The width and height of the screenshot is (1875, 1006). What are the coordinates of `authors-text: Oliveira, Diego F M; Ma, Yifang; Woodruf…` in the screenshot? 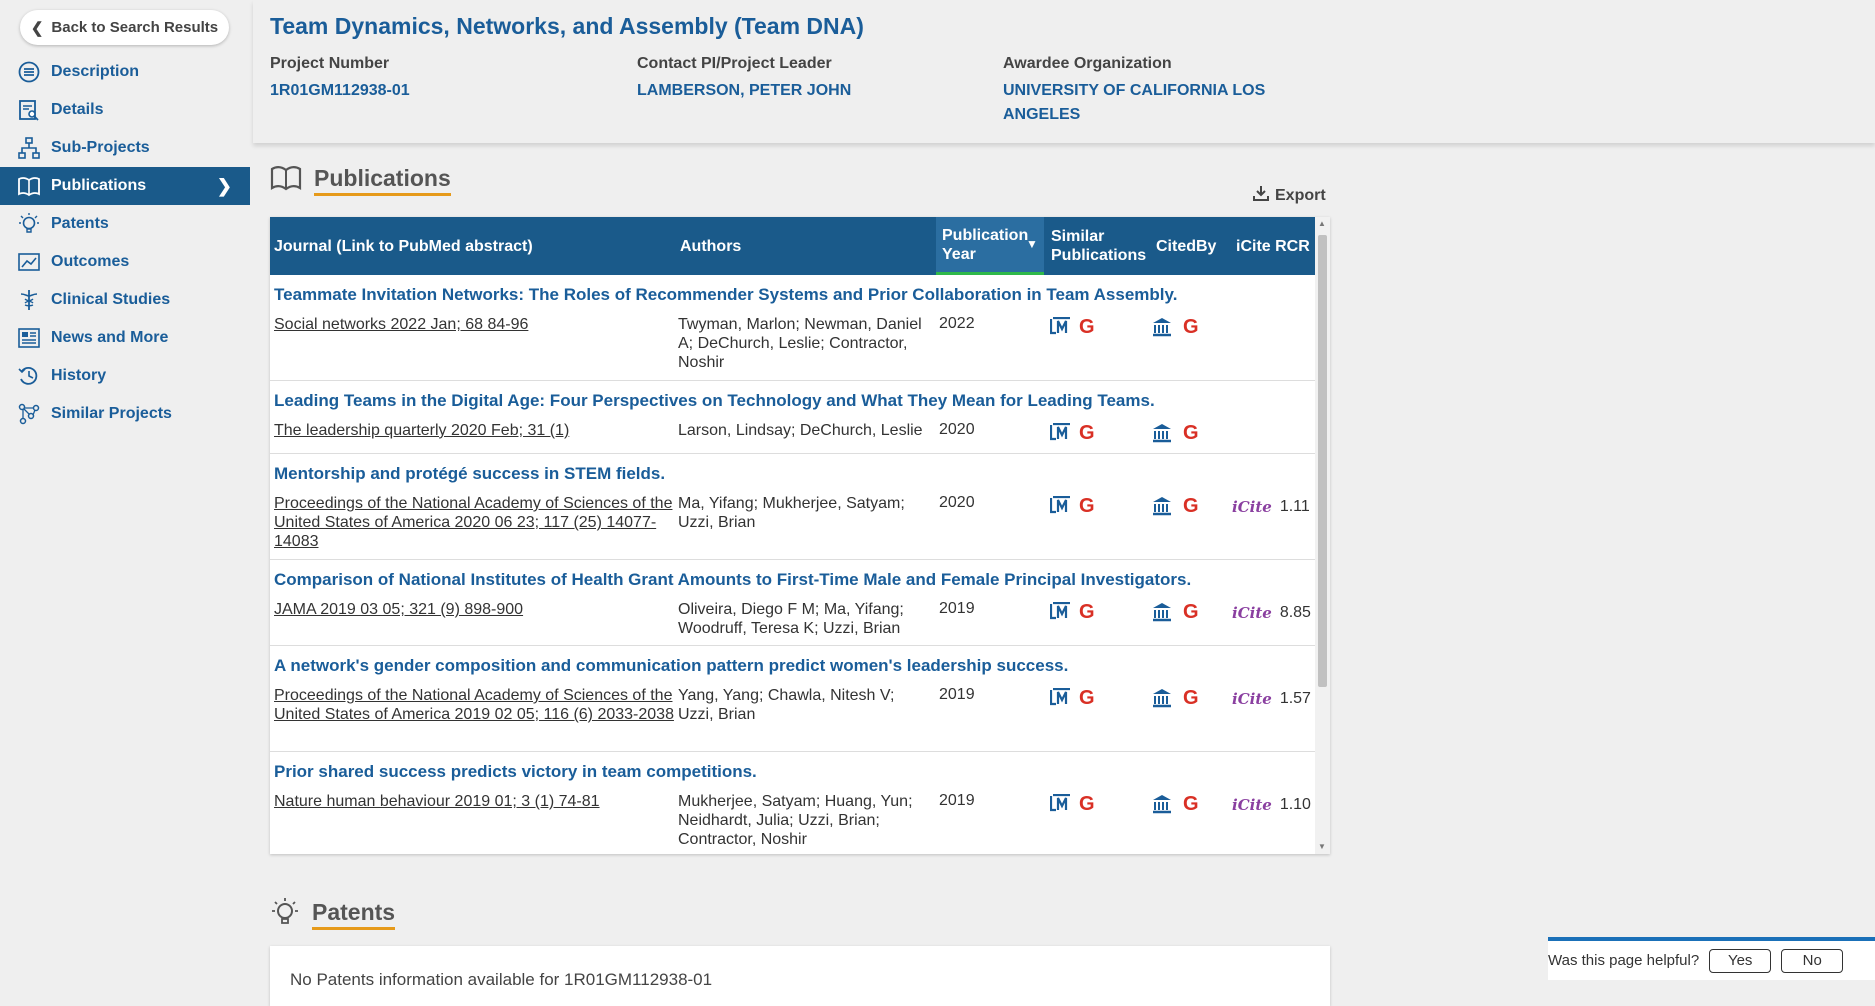 It's located at (791, 619).